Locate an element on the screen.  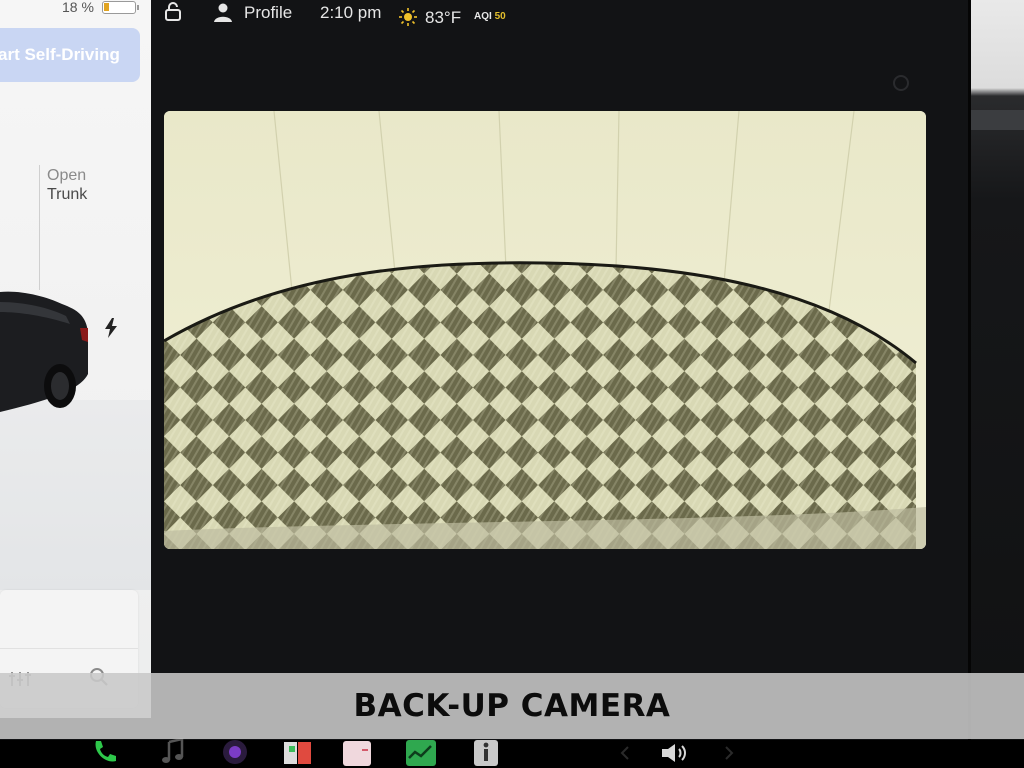
trunk-state: Open is located at coordinates (66, 176).